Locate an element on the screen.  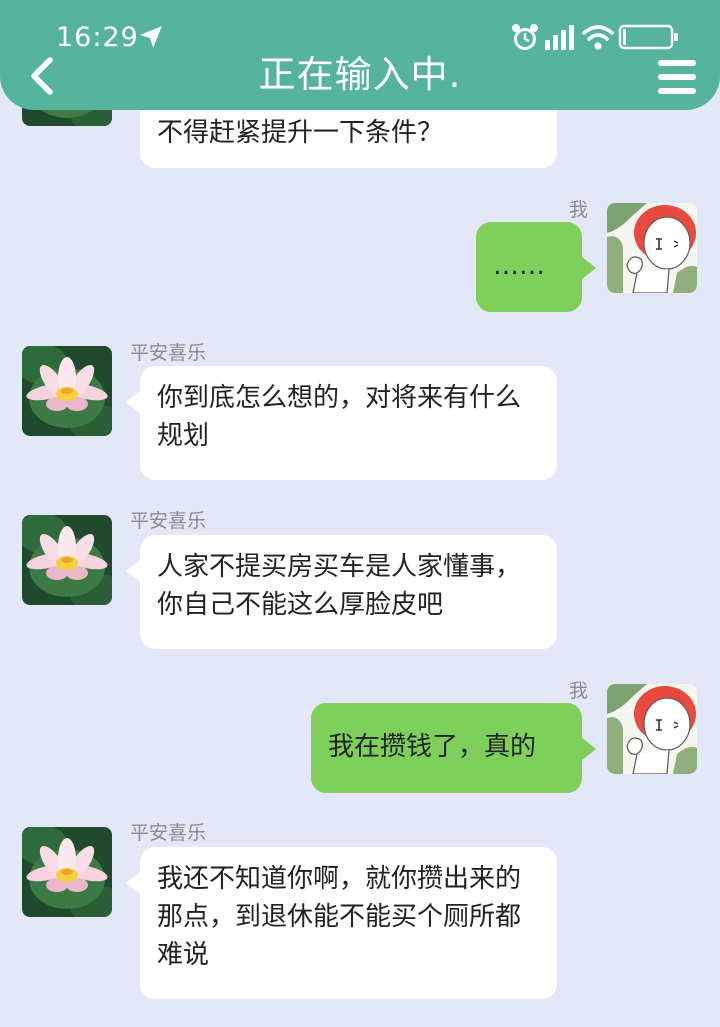
status-icons is located at coordinates (595, 37).